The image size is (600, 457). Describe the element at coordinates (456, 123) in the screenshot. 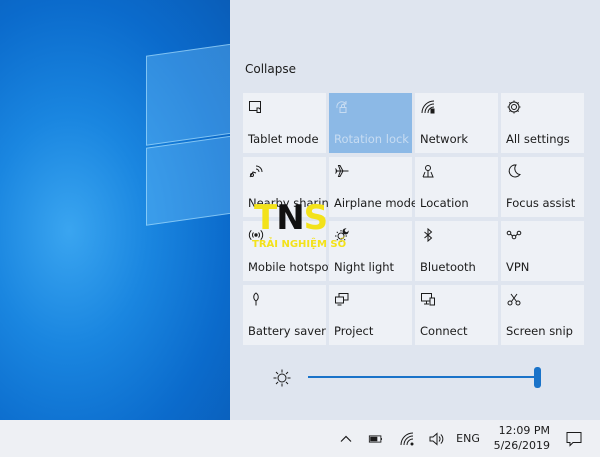

I see `tile-network: Network` at that location.